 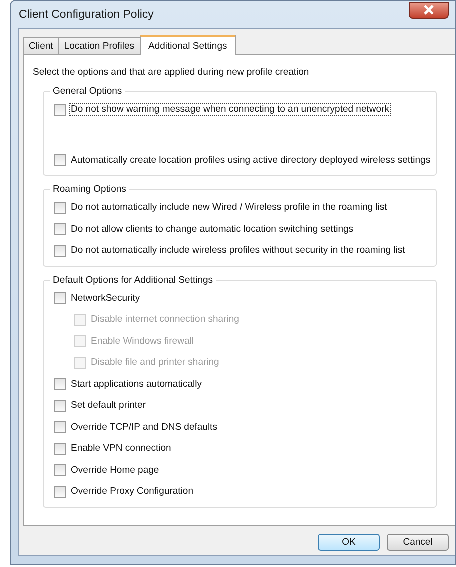 I want to click on close-button, so click(x=429, y=10).